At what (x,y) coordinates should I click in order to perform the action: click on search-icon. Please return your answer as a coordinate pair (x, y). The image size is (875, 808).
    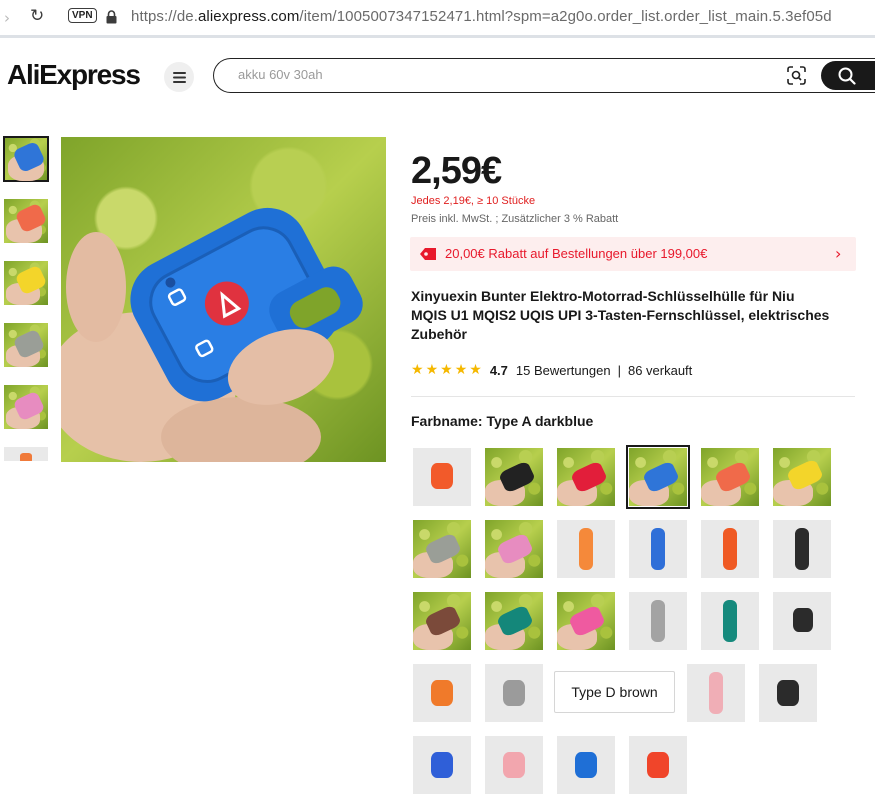
    Looking at the image, I should click on (847, 76).